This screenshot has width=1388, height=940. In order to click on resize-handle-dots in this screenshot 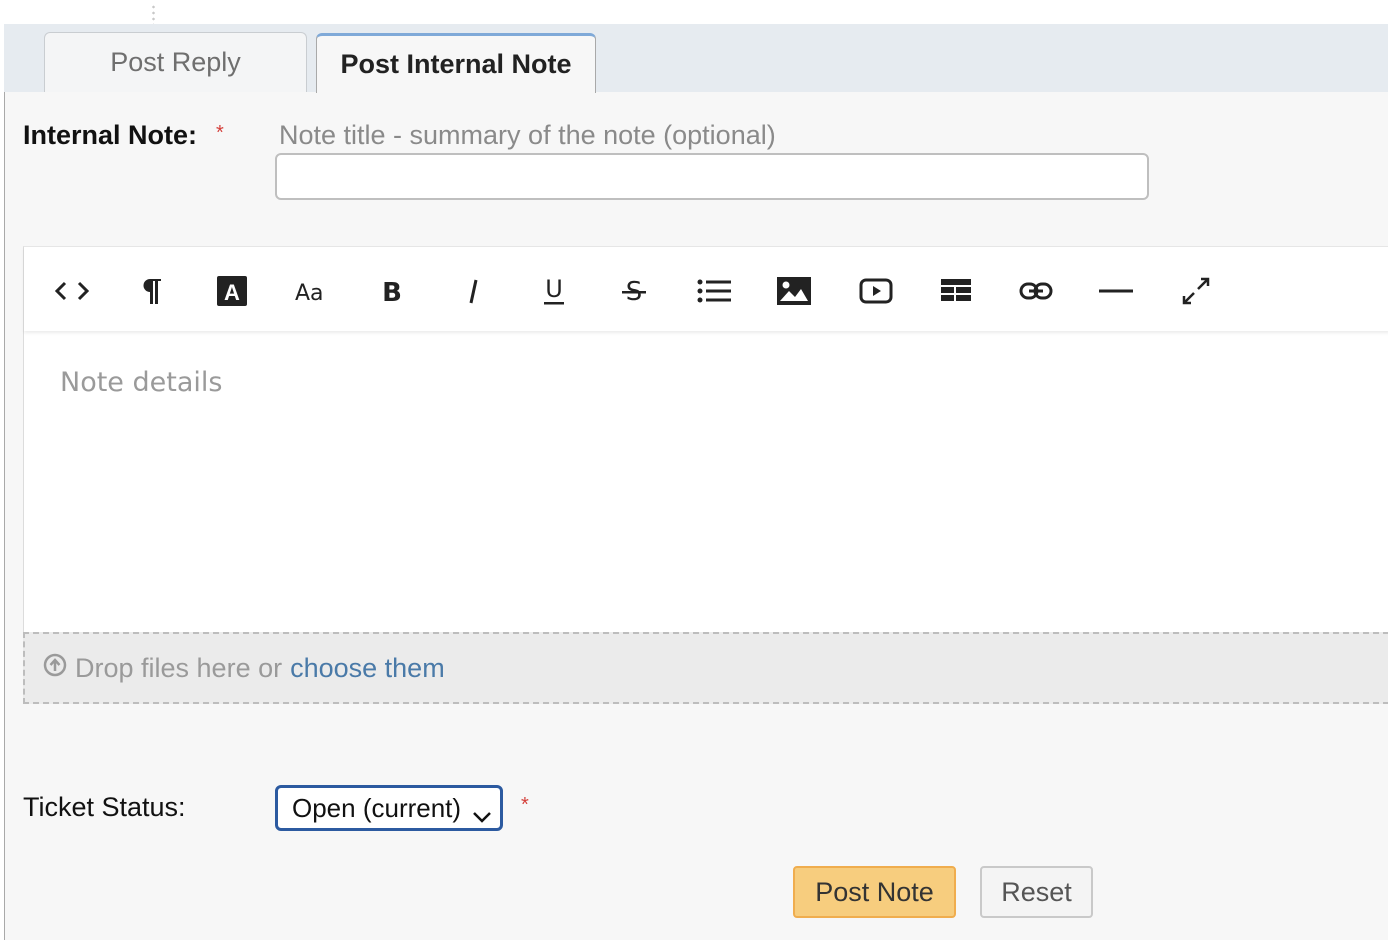, I will do `click(153, 14)`.